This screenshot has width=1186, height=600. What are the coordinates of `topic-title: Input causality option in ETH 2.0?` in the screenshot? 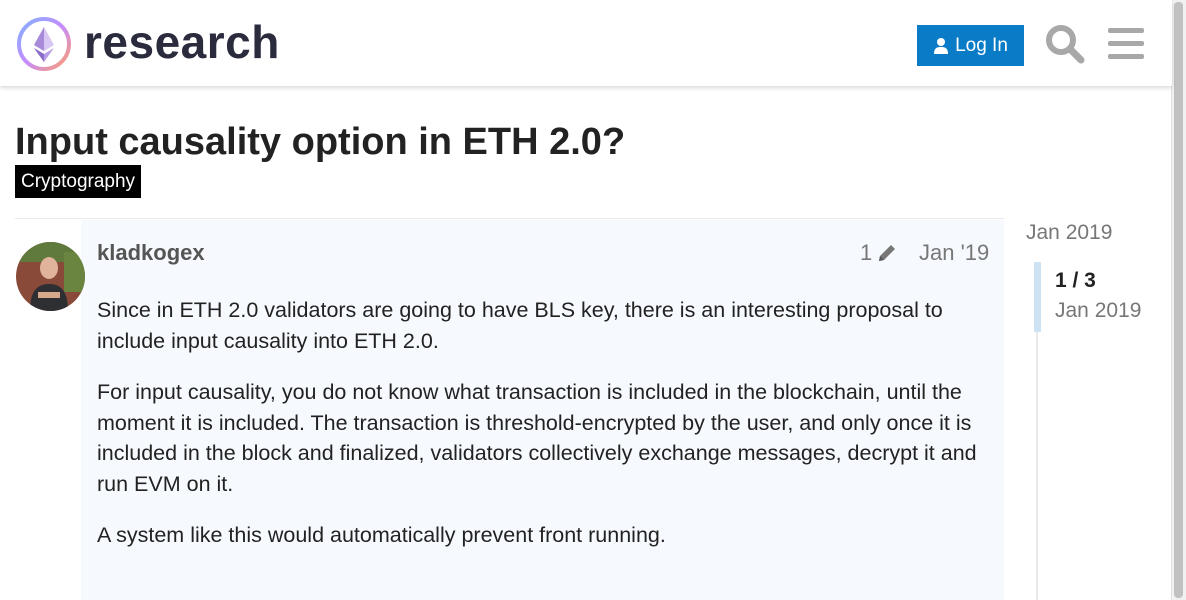 It's located at (320, 142).